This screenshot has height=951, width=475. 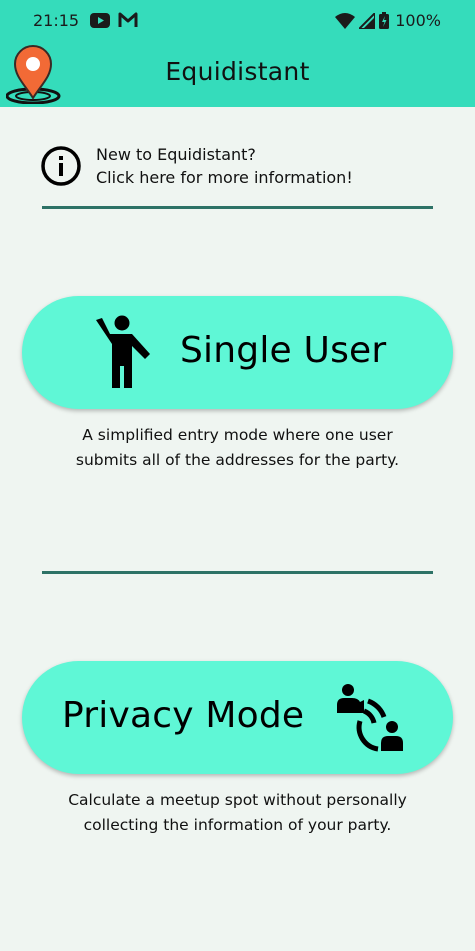 I want to click on battery-icon, so click(x=384, y=20).